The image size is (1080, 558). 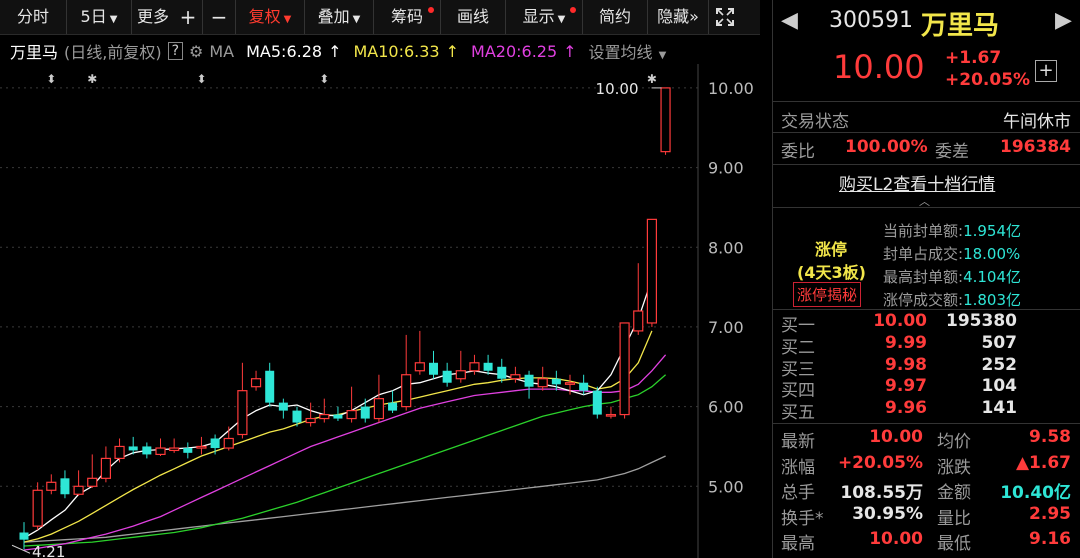 What do you see at coordinates (617, 89) in the screenshot?
I see `high-price-label: 10.00` at bounding box center [617, 89].